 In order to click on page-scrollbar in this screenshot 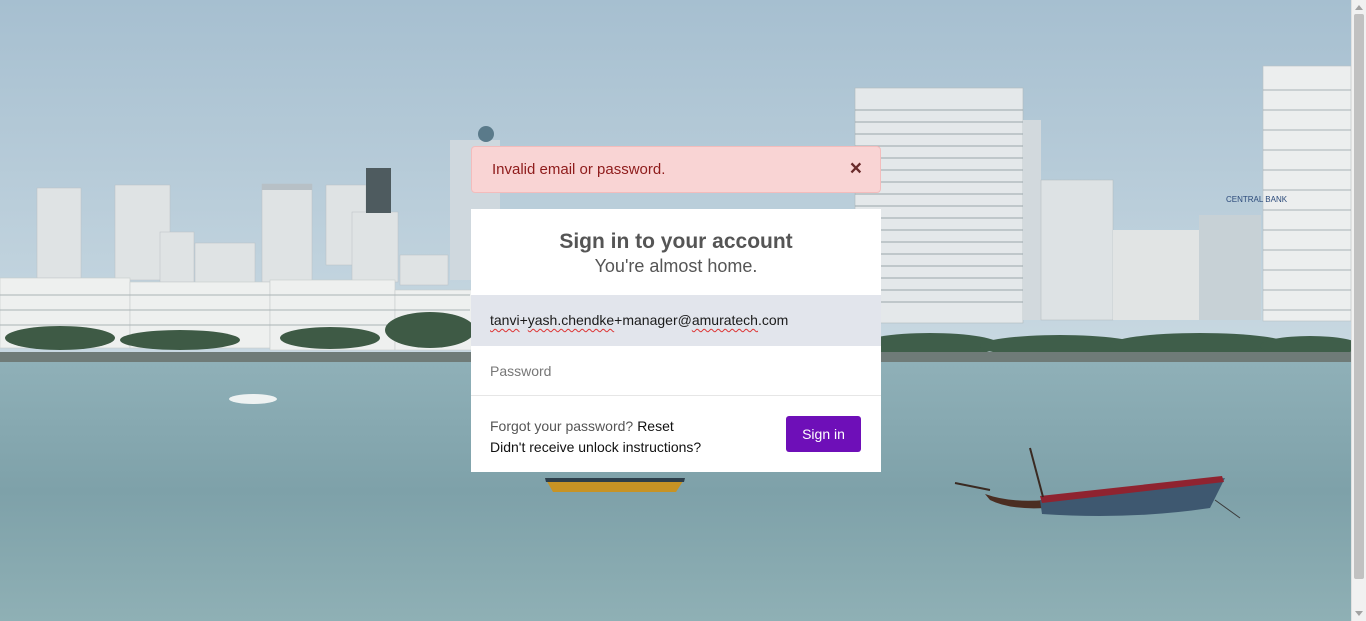, I will do `click(1358, 310)`.